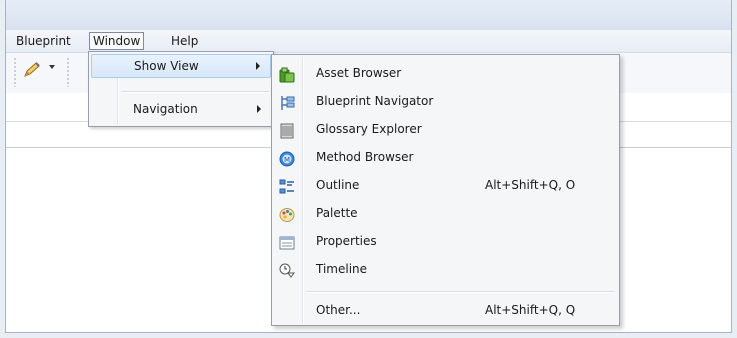  What do you see at coordinates (359, 73) in the screenshot?
I see `menu-item-label: Asset Browser` at bounding box center [359, 73].